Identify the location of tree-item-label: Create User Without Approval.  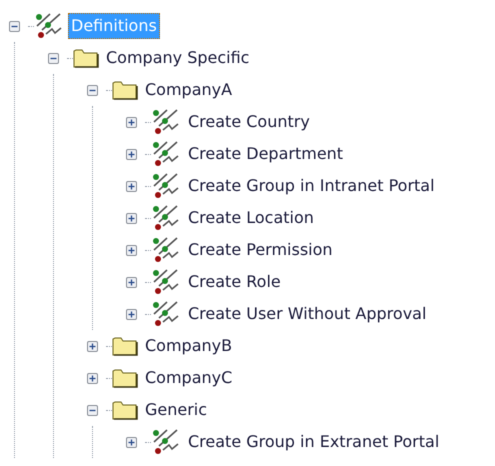
(307, 314).